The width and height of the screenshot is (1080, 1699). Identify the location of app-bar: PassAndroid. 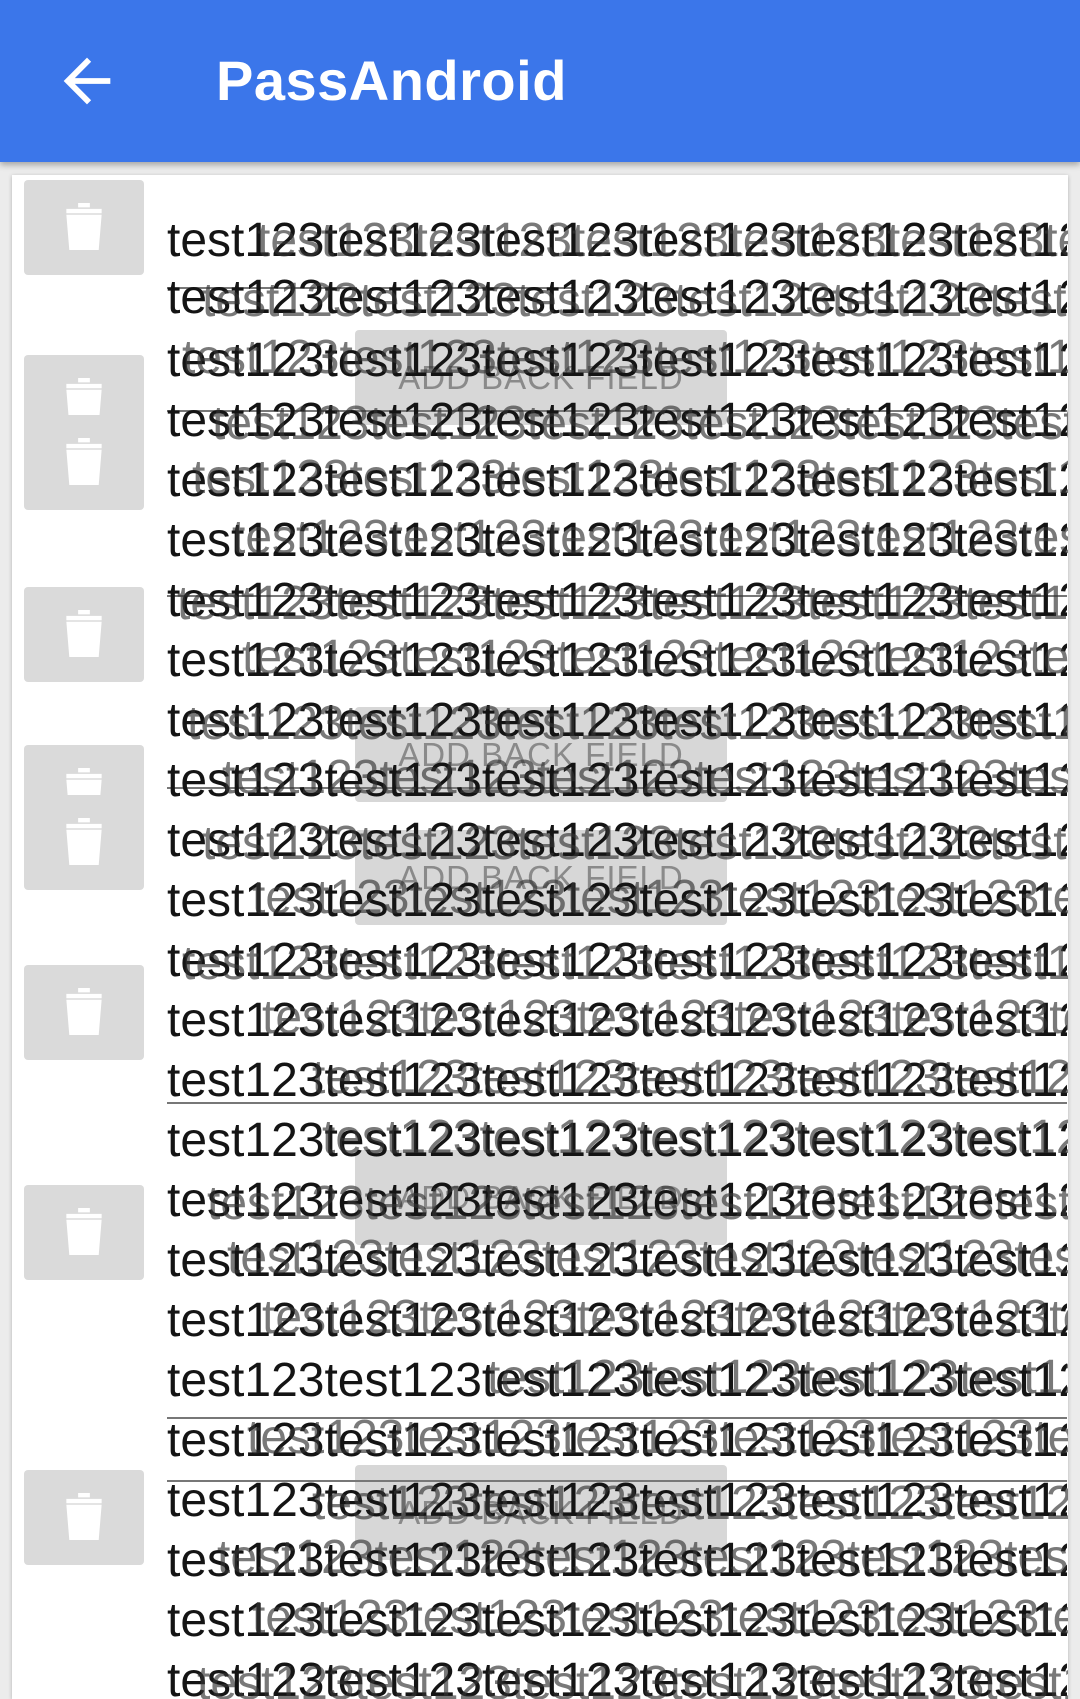
(540, 81).